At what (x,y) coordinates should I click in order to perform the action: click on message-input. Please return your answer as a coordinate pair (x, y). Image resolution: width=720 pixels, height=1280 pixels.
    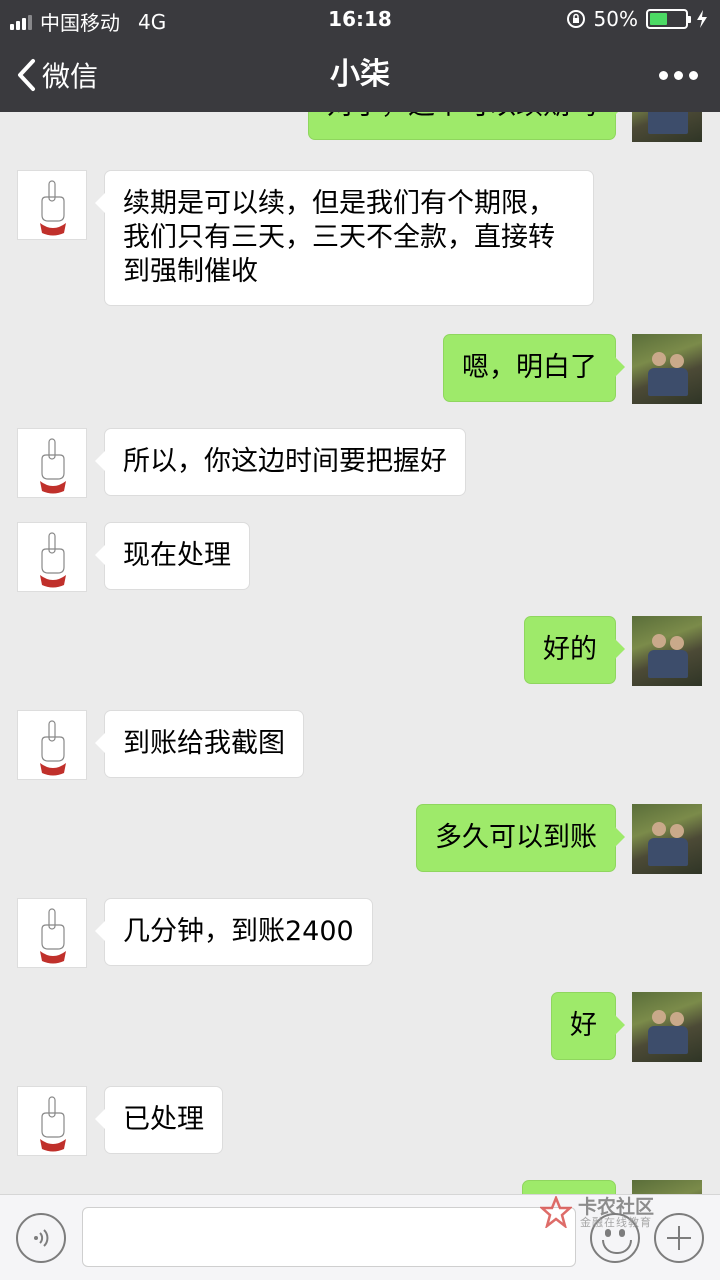
    Looking at the image, I should click on (329, 1237).